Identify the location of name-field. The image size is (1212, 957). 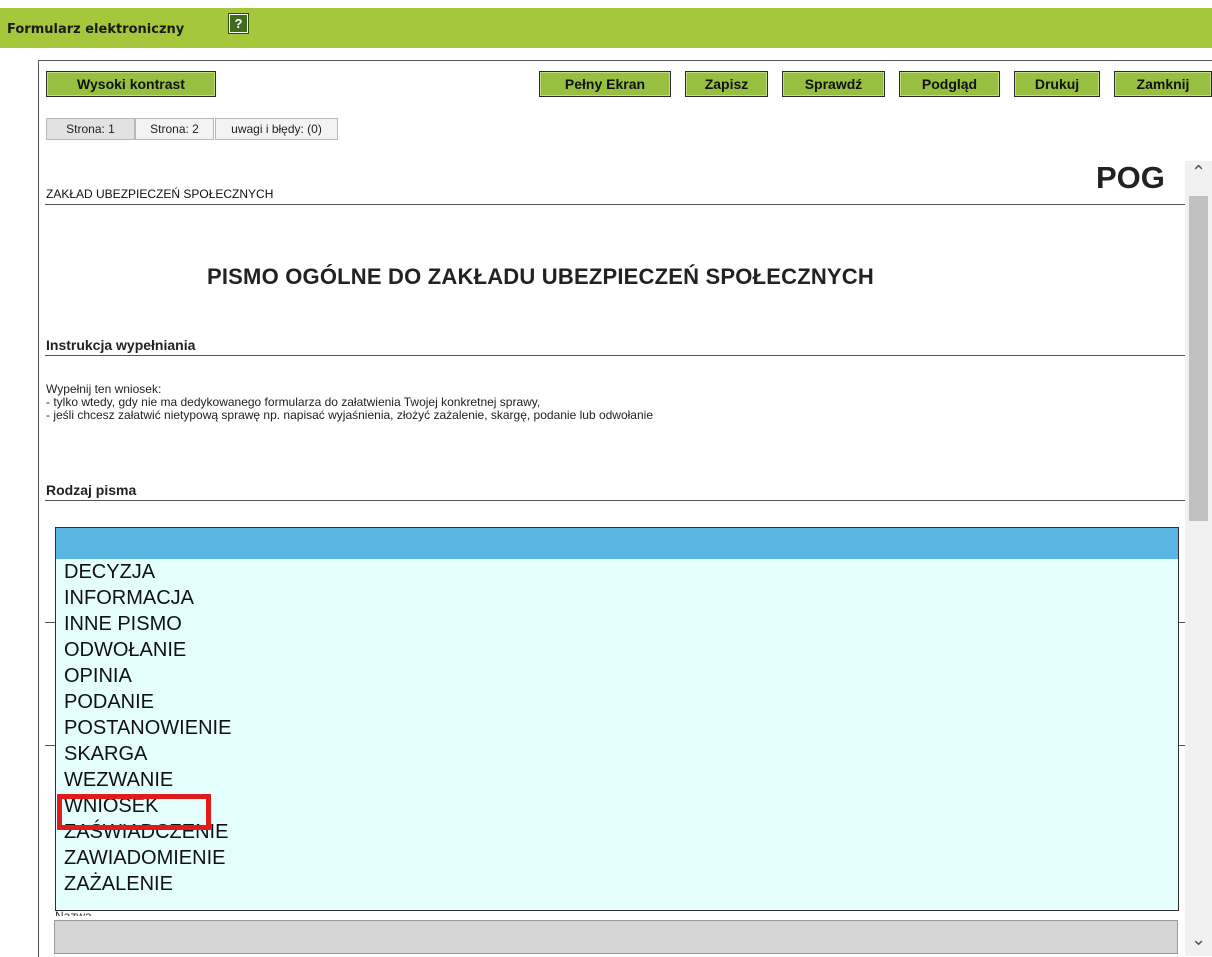
(616, 937).